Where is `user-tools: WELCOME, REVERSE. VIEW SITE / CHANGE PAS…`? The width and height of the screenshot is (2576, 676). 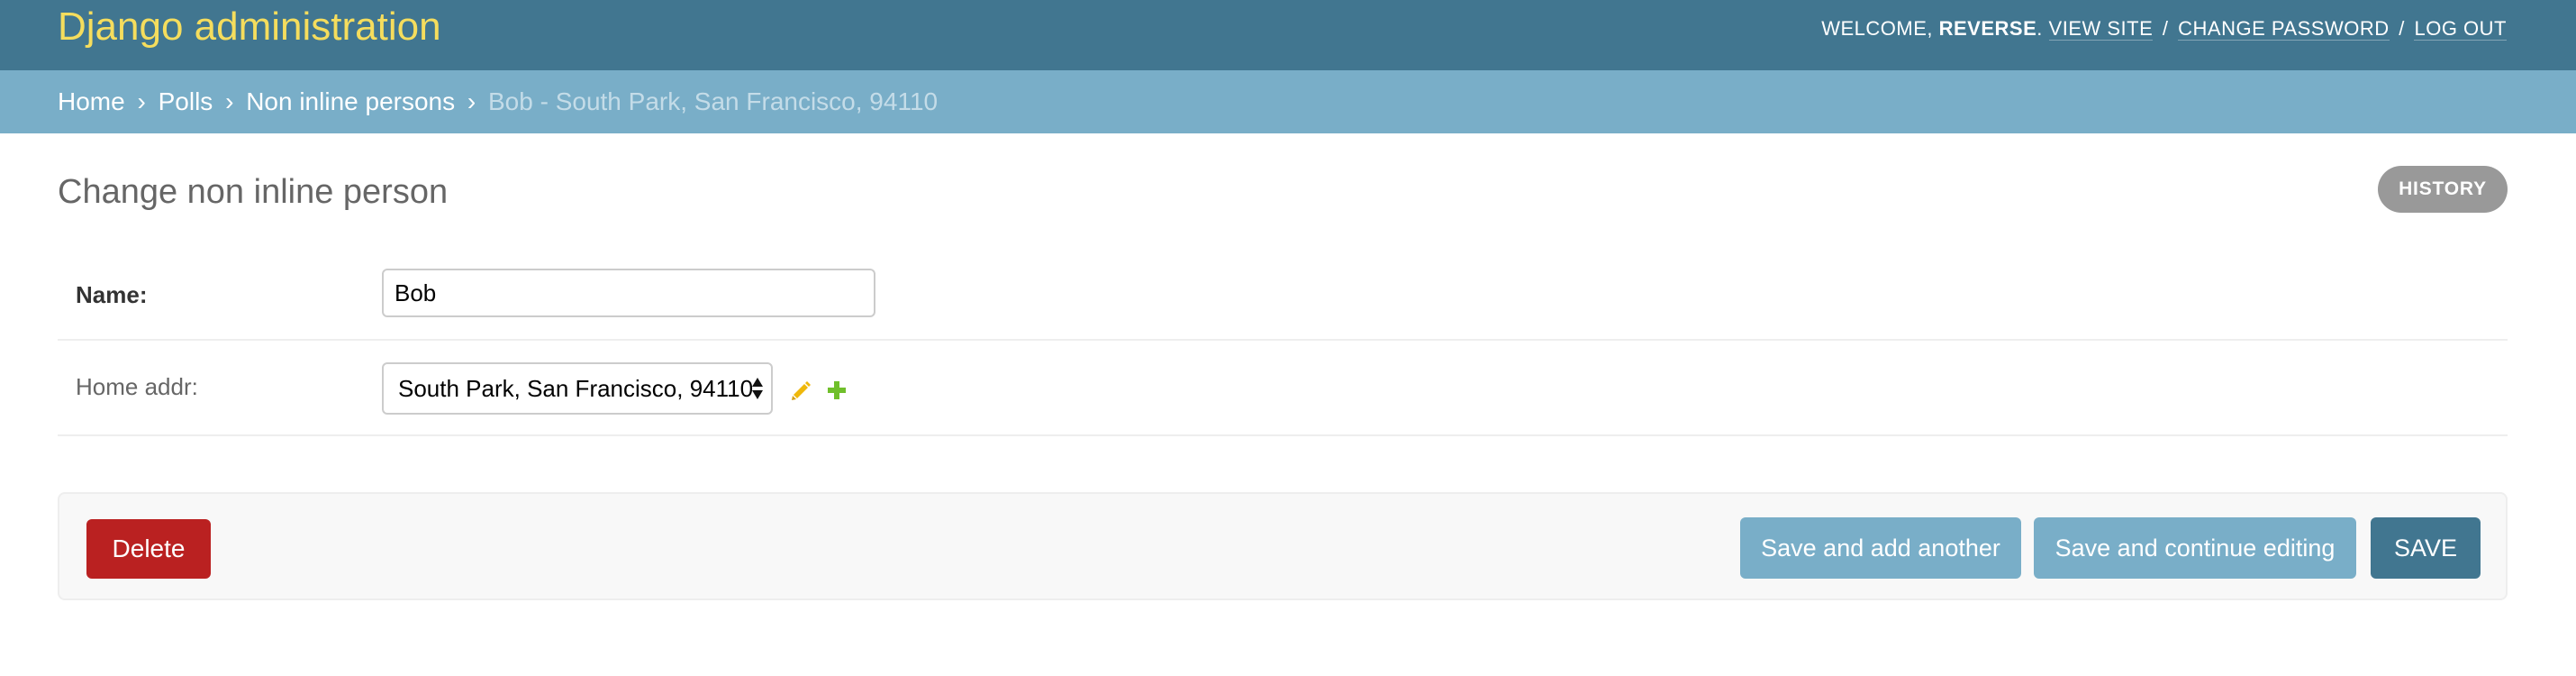
user-tools: WELCOME, REVERSE. VIEW SITE / CHANGE PAS… is located at coordinates (2164, 29).